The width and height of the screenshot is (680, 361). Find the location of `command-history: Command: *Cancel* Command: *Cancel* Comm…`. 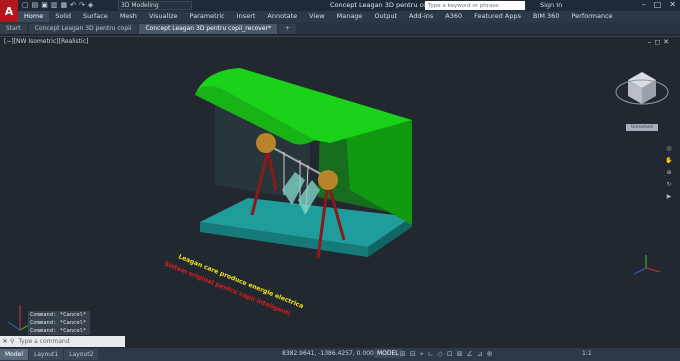

command-history: Command: *Cancel* Command: *Cancel* Comm… is located at coordinates (59, 323).